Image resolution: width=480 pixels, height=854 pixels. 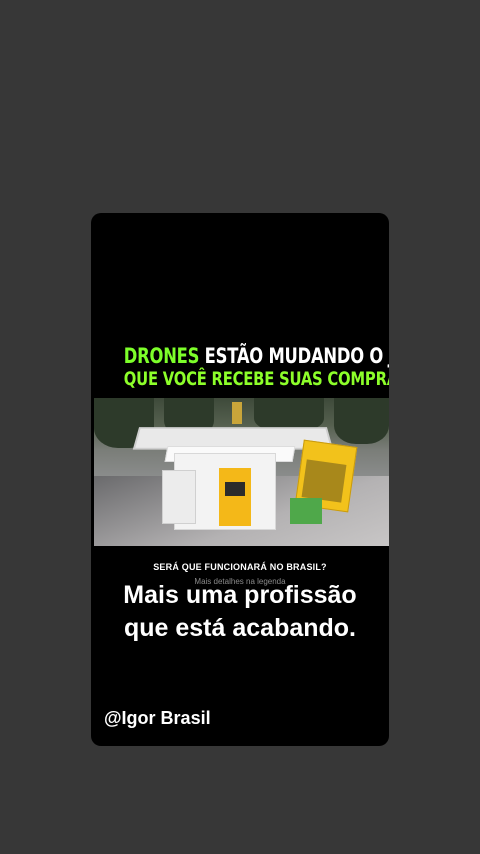 I want to click on caption: Mais uma profissão que está acabando., so click(x=240, y=612).